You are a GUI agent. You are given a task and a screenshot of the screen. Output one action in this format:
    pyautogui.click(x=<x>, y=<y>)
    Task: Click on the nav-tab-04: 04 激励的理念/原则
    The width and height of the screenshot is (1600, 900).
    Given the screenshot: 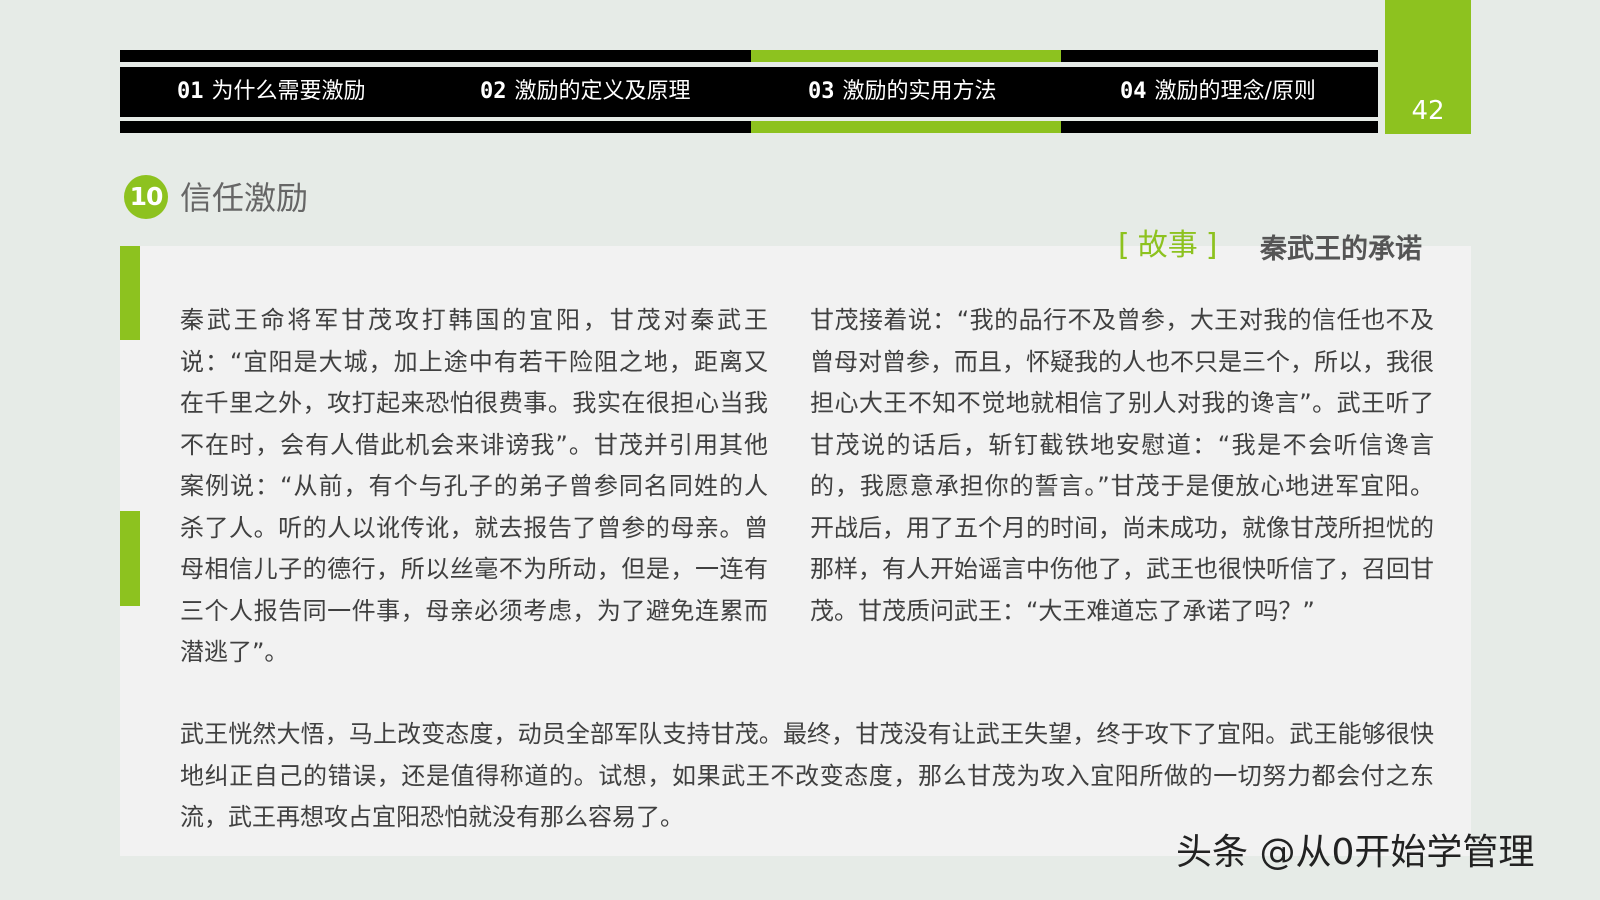 What is the action you would take?
    pyautogui.click(x=1218, y=92)
    